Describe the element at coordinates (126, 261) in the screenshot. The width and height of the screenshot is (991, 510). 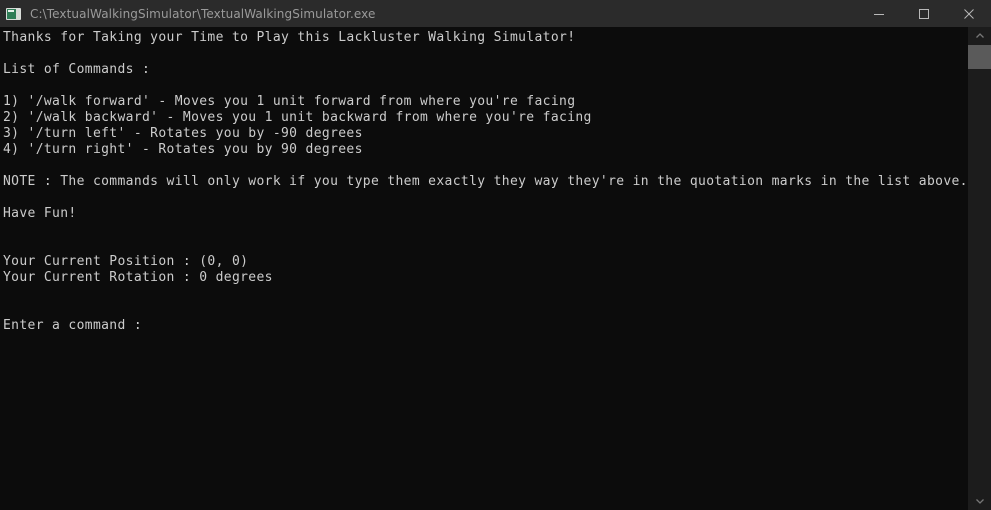
I see `console-line: Your Current Position : (0, 0)` at that location.